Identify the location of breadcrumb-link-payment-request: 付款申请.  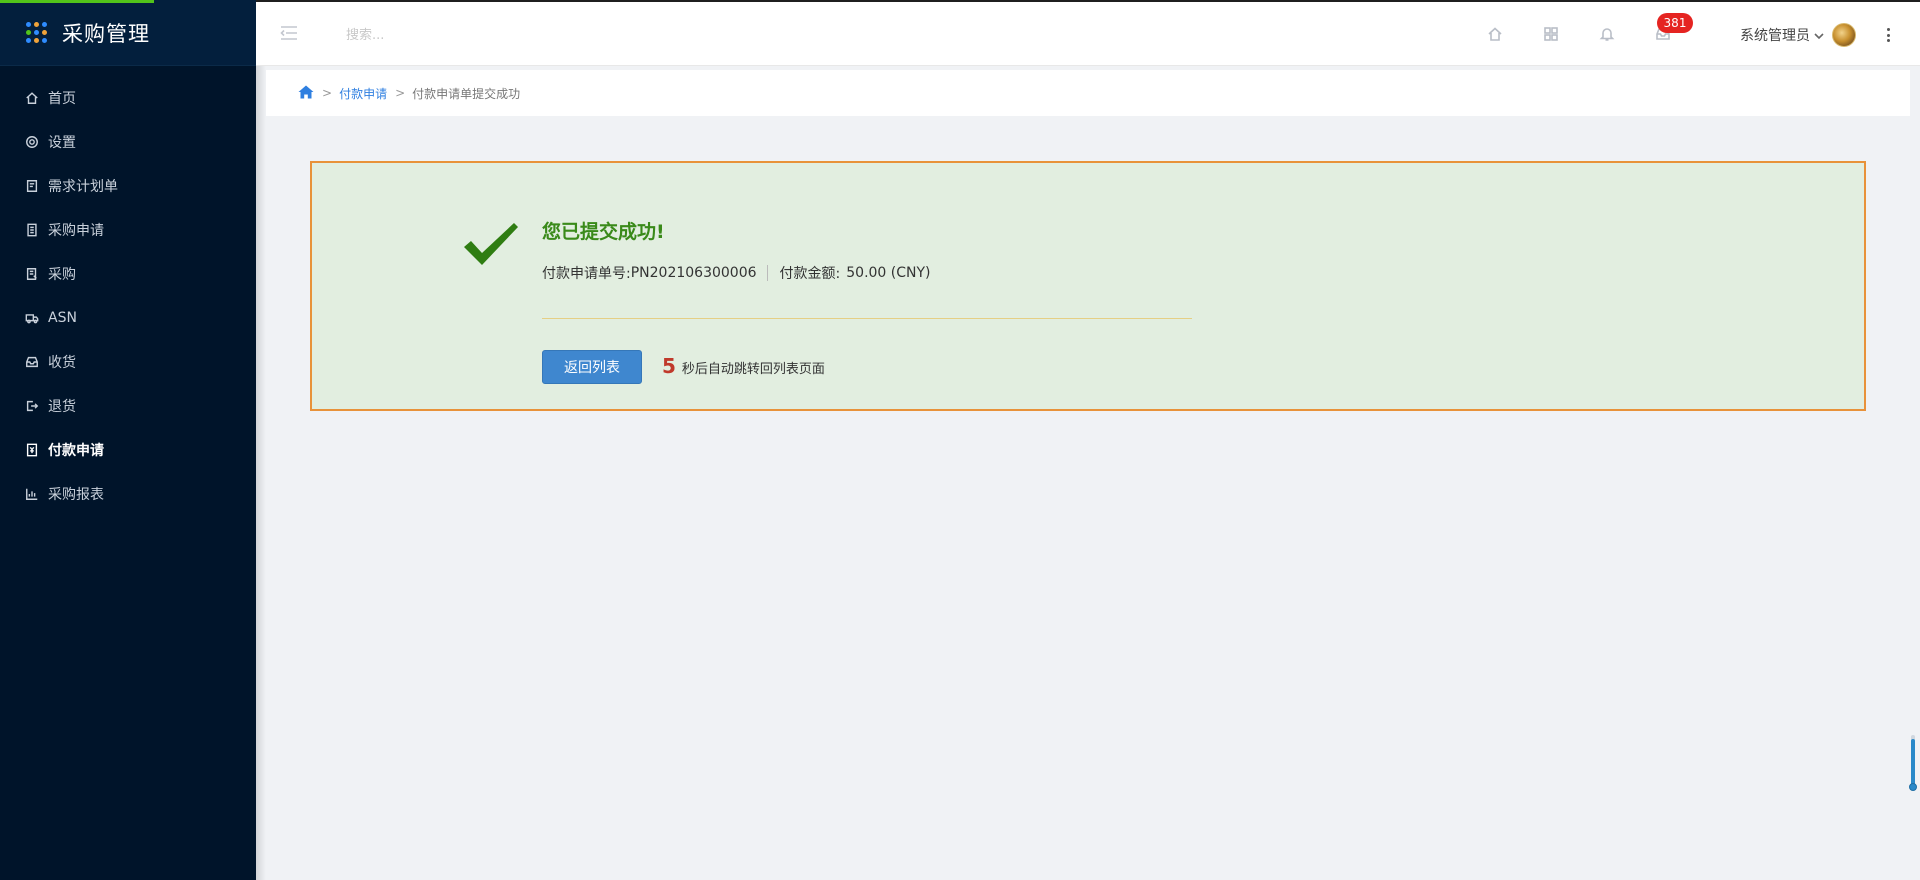
(363, 93).